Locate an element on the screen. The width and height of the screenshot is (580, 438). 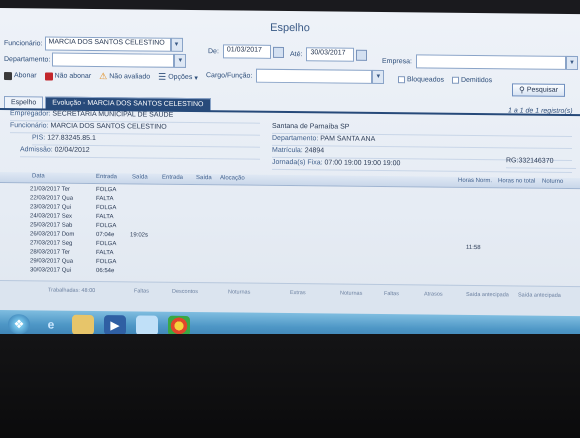
footer-item: Descontos is located at coordinates (185, 292).